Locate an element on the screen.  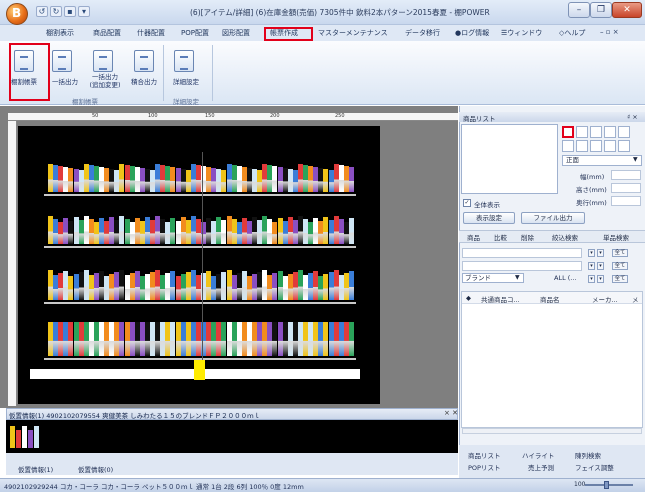
tab-shelf-search: 陳列検索 is located at coordinates (588, 455).